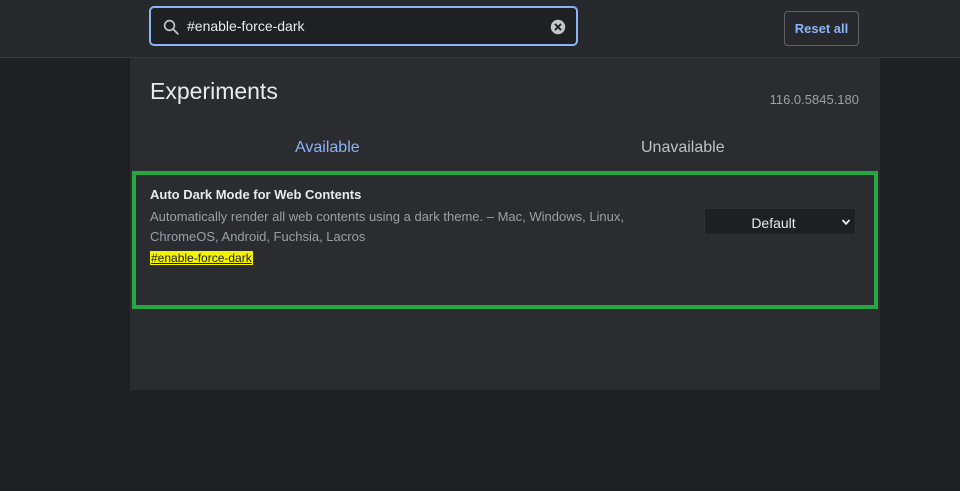 This screenshot has height=491, width=960. I want to click on tab-available: Available, so click(327, 148).